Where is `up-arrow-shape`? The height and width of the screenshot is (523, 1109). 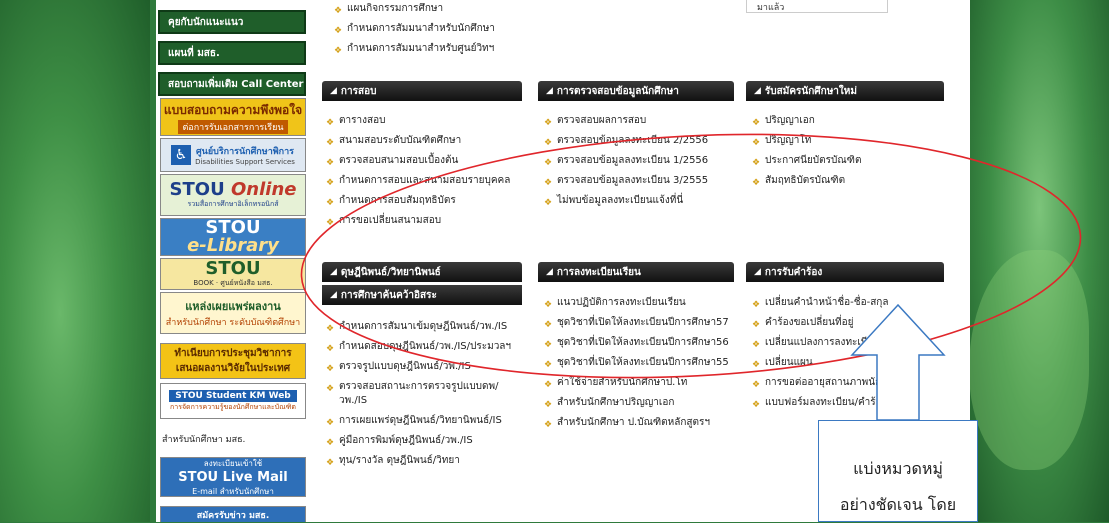
up-arrow-shape is located at coordinates (898, 362).